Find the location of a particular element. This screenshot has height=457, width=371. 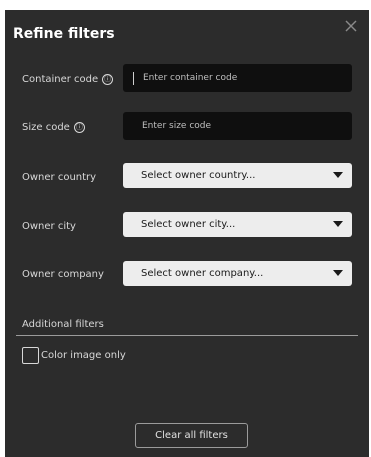

container-code-input: Enter container code is located at coordinates (237, 78).